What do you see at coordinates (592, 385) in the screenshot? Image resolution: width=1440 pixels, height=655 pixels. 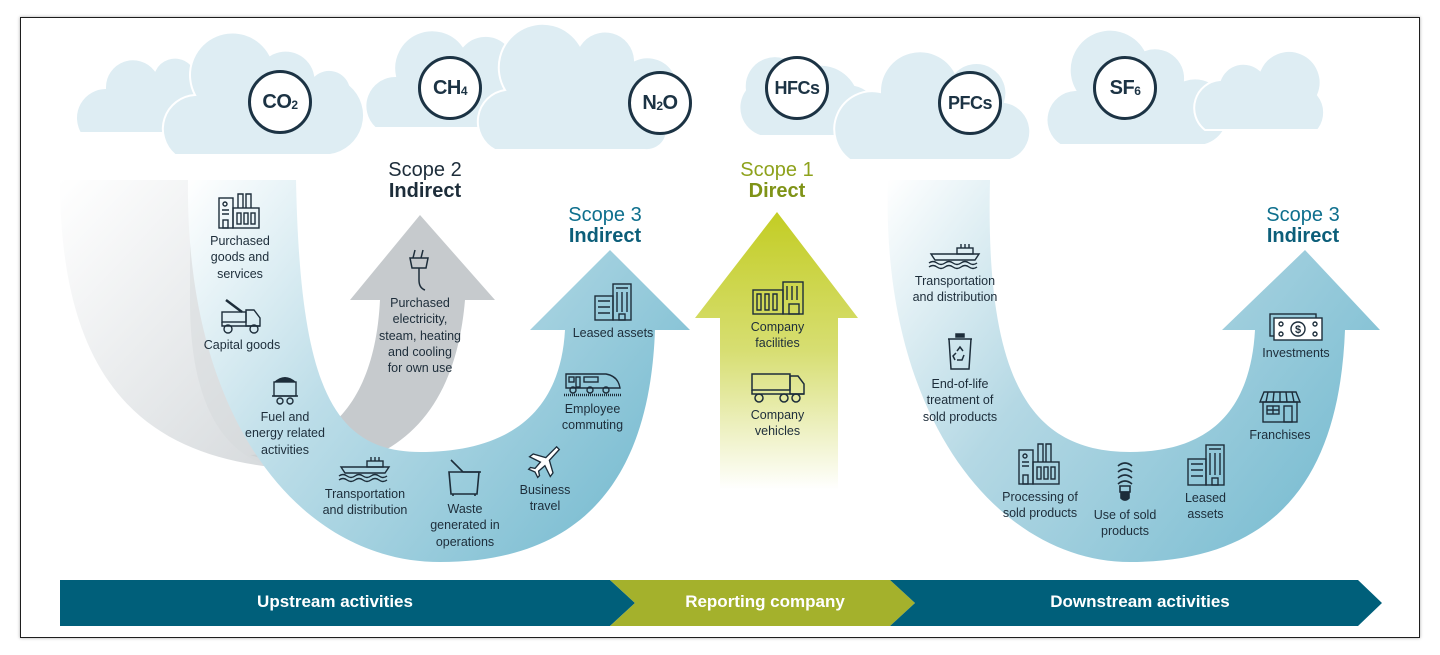 I see `train-icon` at bounding box center [592, 385].